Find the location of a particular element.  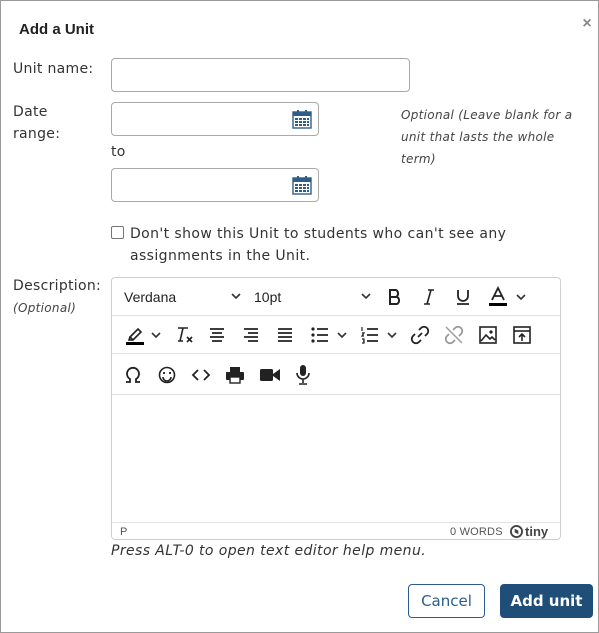

upload-icon is located at coordinates (522, 335).